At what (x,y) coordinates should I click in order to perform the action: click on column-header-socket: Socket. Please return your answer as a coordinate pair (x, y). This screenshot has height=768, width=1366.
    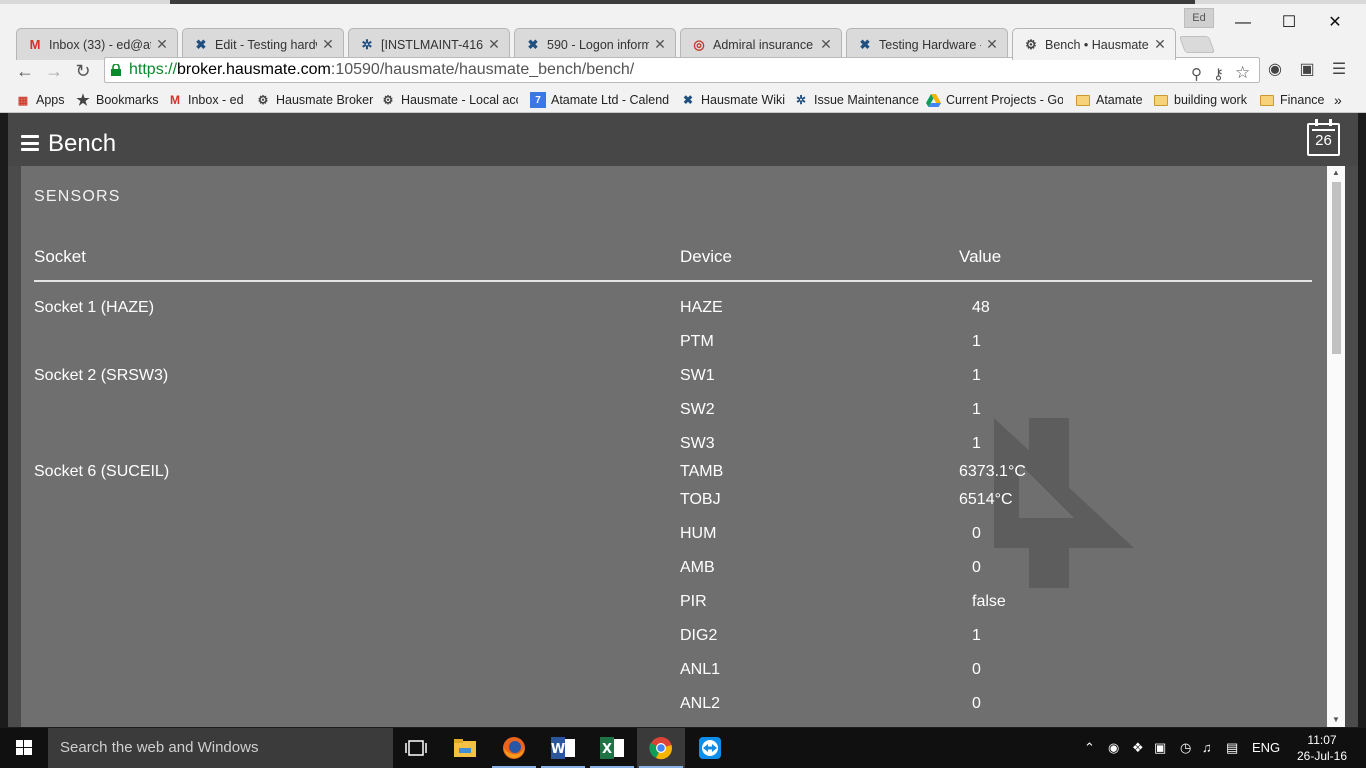
    Looking at the image, I should click on (60, 256).